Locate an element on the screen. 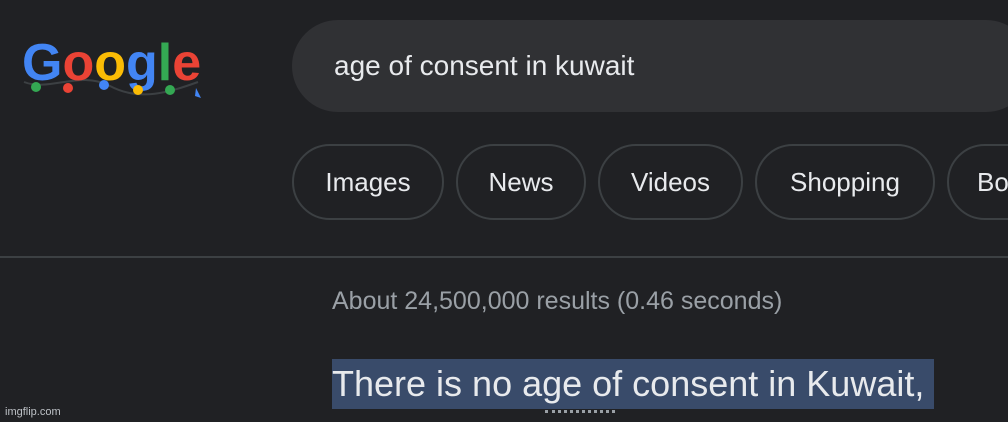  logo-letter-g: G is located at coordinates (42, 63).